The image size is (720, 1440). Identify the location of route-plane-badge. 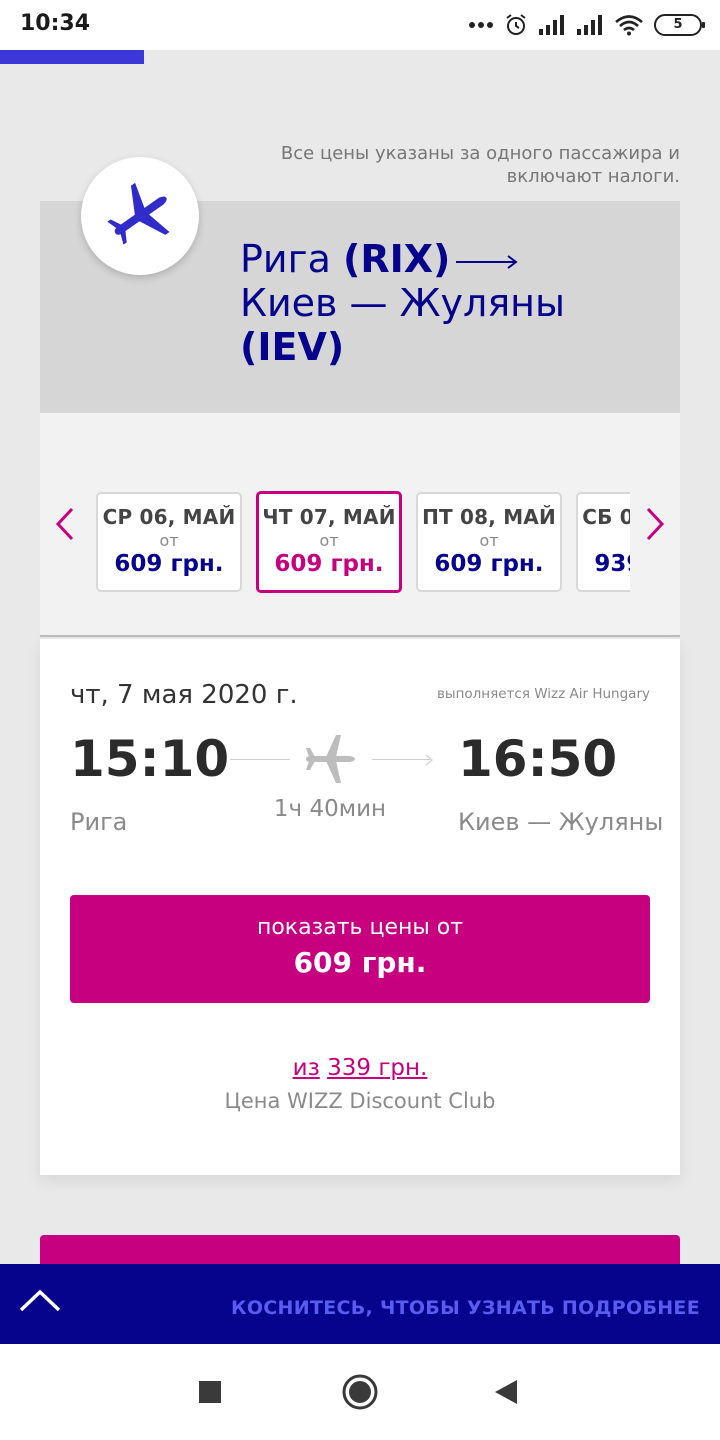
(140, 216).